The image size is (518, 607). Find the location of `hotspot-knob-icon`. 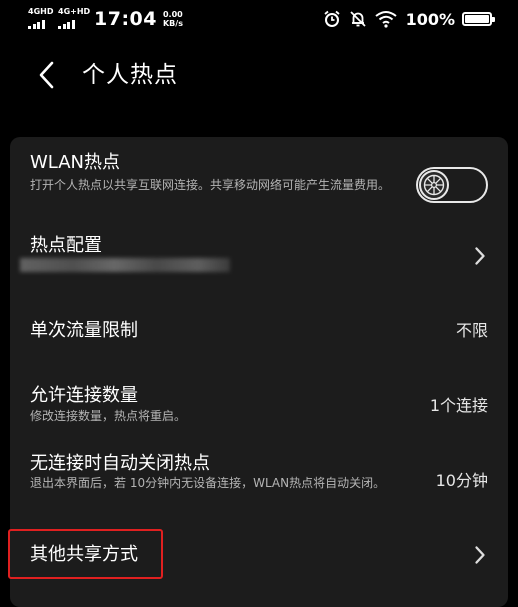

hotspot-knob-icon is located at coordinates (434, 185).